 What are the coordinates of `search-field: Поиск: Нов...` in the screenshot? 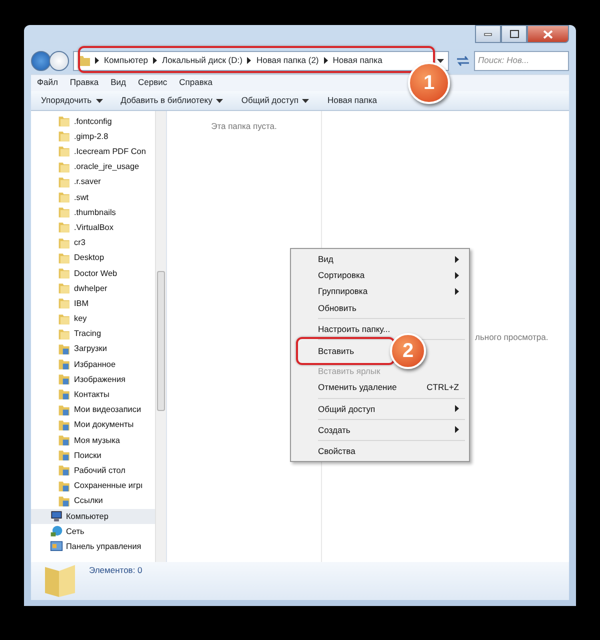 It's located at (521, 60).